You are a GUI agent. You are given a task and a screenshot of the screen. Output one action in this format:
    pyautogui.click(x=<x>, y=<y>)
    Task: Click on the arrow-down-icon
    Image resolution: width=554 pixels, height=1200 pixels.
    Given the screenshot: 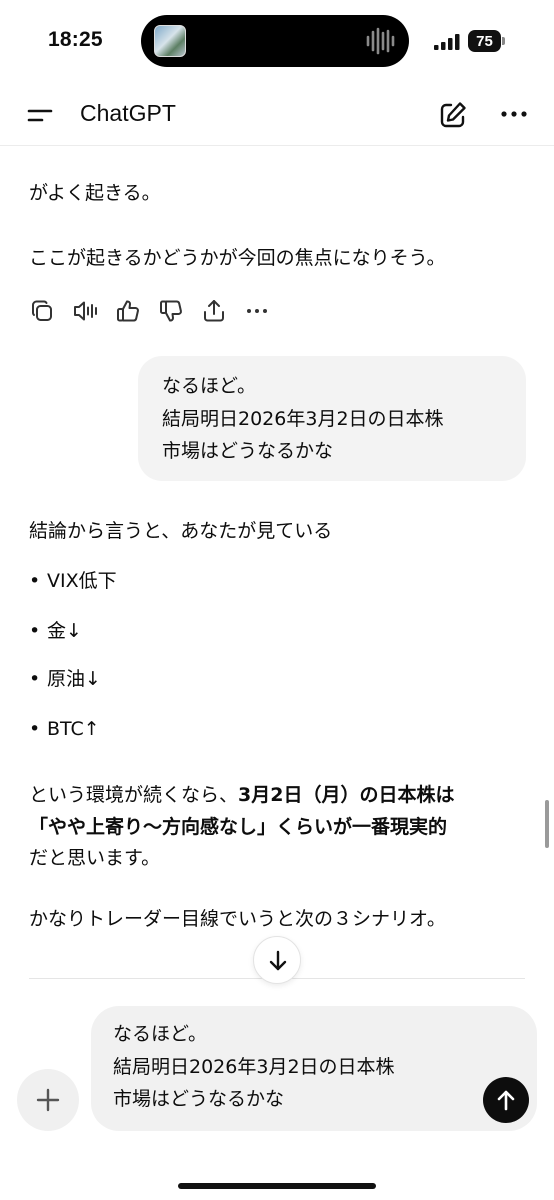 What is the action you would take?
    pyautogui.click(x=278, y=960)
    